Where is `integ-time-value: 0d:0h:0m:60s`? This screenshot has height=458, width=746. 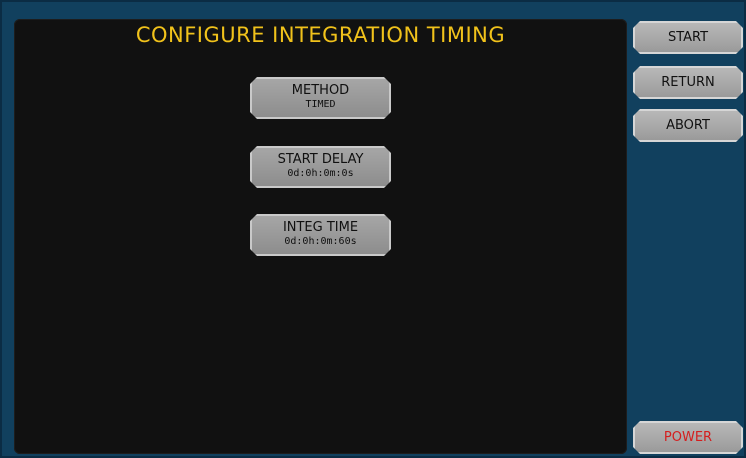 integ-time-value: 0d:0h:0m:60s is located at coordinates (320, 241).